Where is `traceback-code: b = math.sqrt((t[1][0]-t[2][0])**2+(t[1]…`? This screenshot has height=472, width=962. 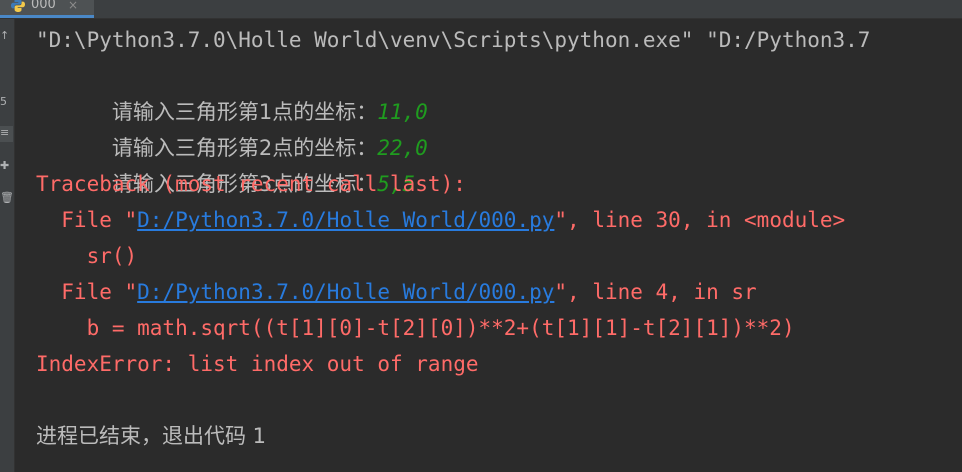 traceback-code: b = math.sqrt((t[1][0]-t[2][0])**2+(t[1]… is located at coordinates (415, 328).